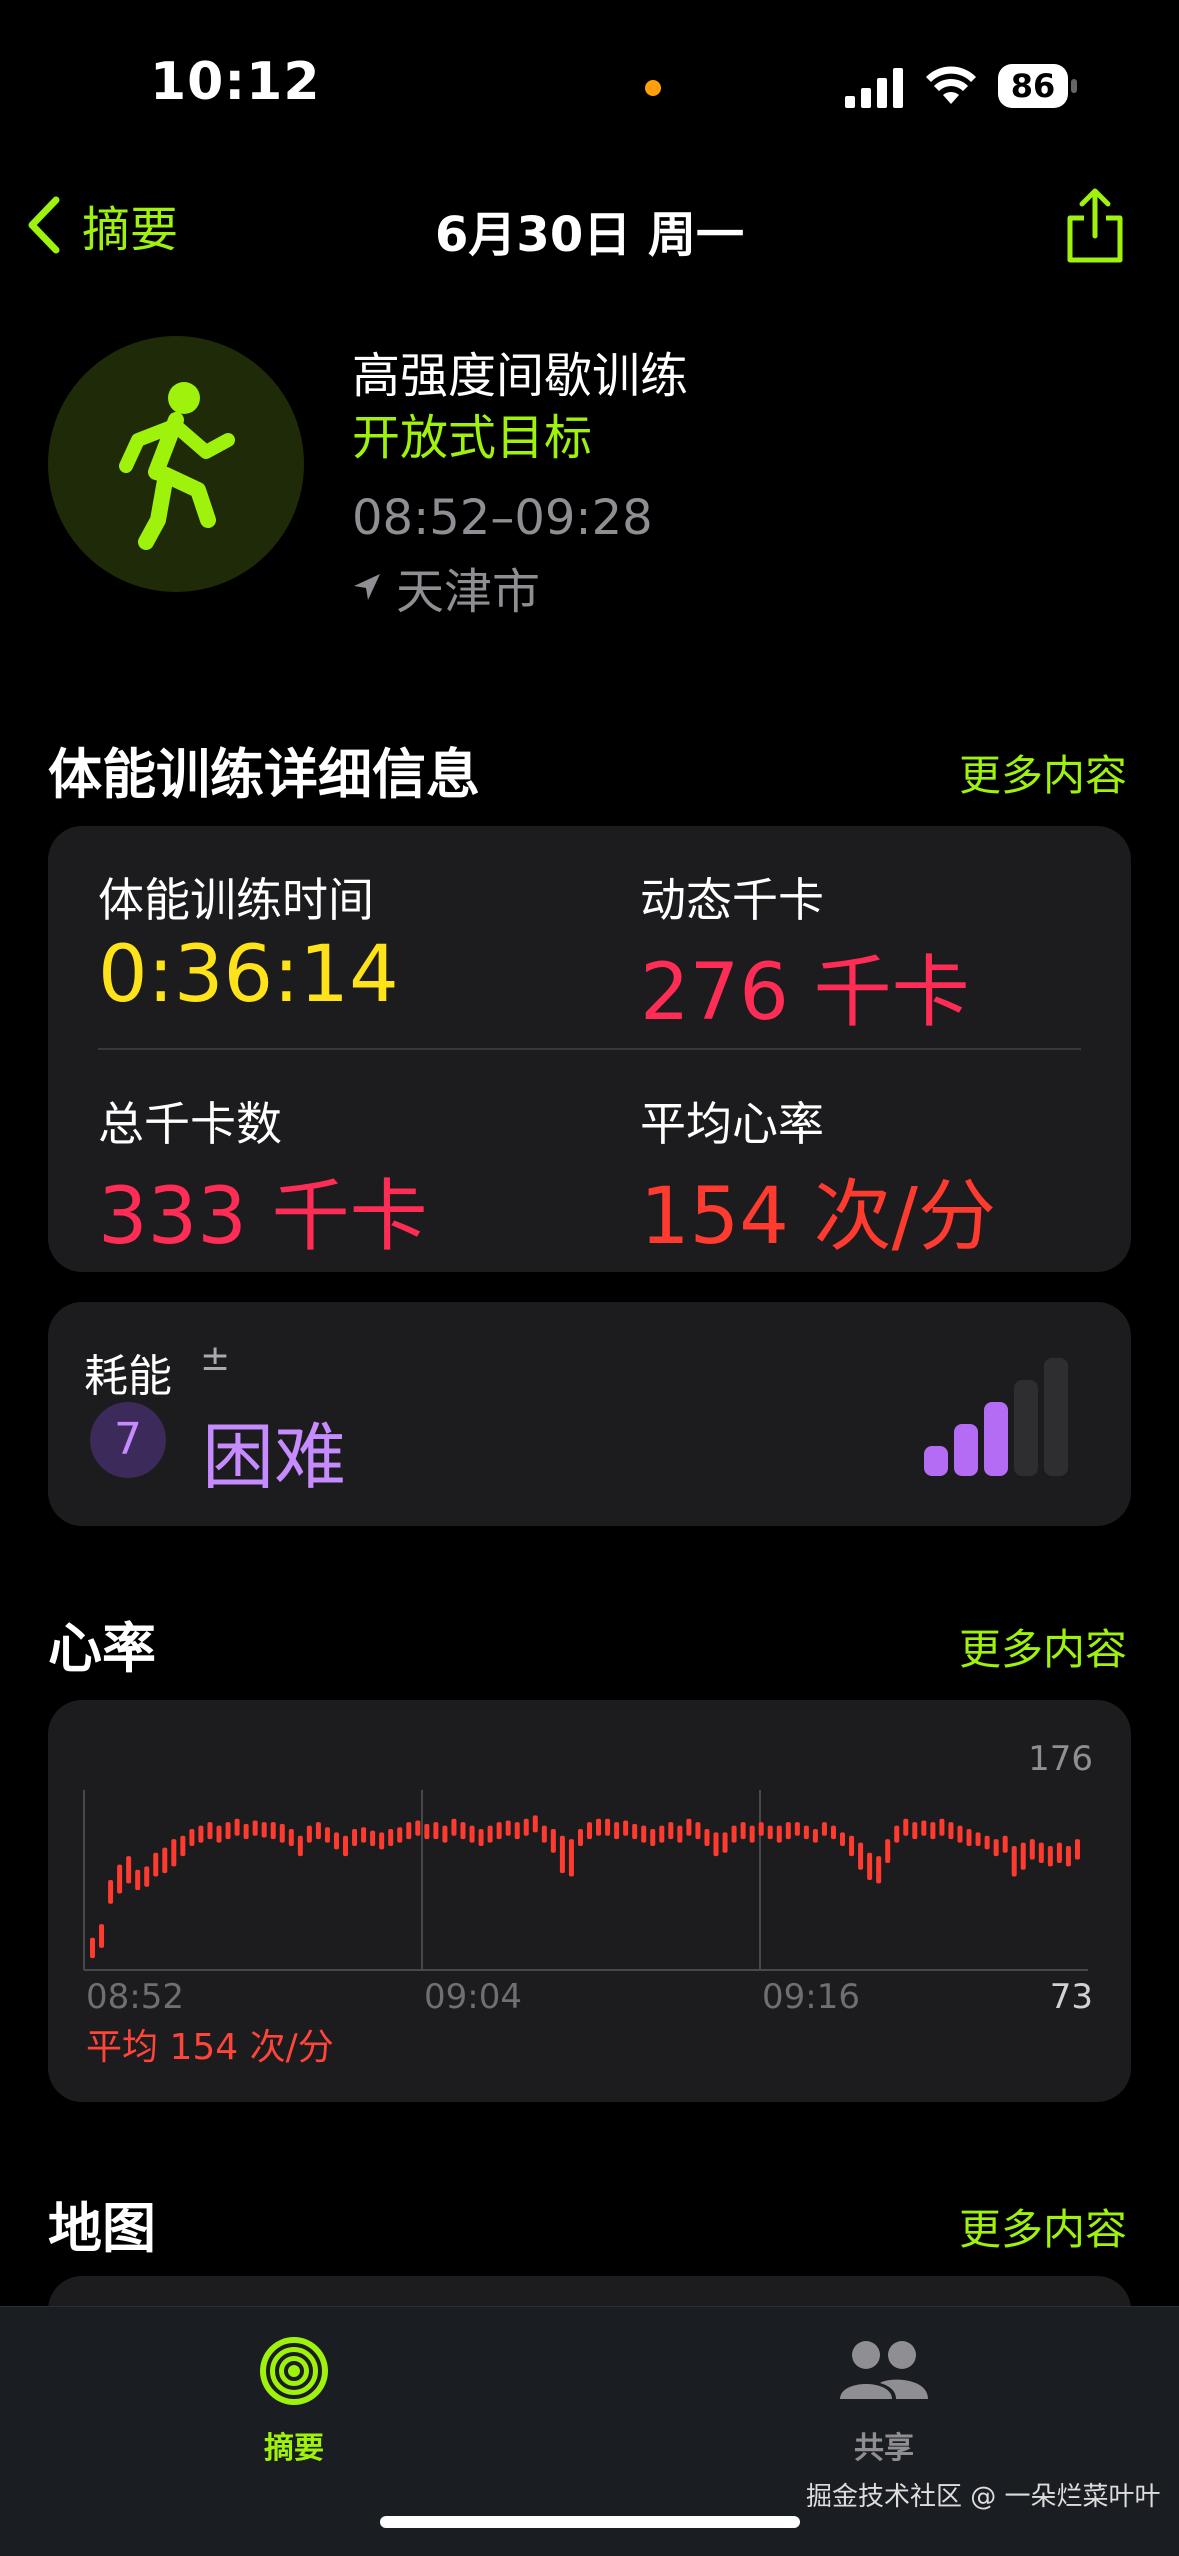 Image resolution: width=1179 pixels, height=2556 pixels. What do you see at coordinates (1071, 1997) in the screenshot?
I see `chart-y-min-label: 73` at bounding box center [1071, 1997].